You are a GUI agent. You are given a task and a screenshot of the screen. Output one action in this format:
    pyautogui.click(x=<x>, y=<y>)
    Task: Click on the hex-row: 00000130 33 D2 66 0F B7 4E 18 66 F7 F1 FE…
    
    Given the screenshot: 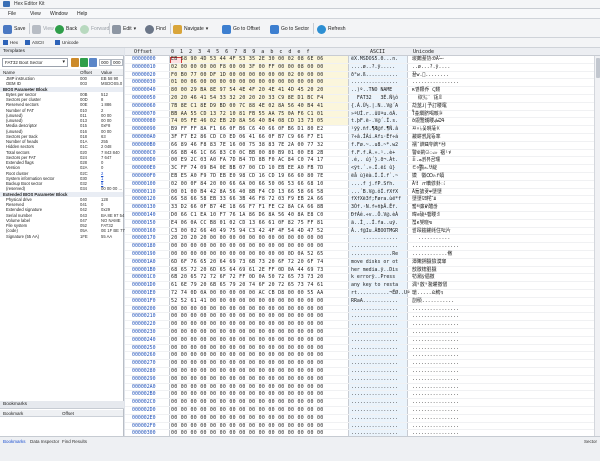 What is the action you would take?
    pyautogui.click(x=362, y=208)
    